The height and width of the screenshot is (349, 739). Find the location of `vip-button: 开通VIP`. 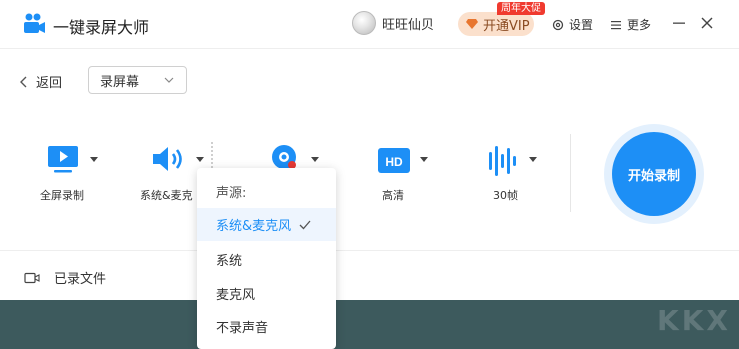

vip-button: 开通VIP is located at coordinates (496, 24).